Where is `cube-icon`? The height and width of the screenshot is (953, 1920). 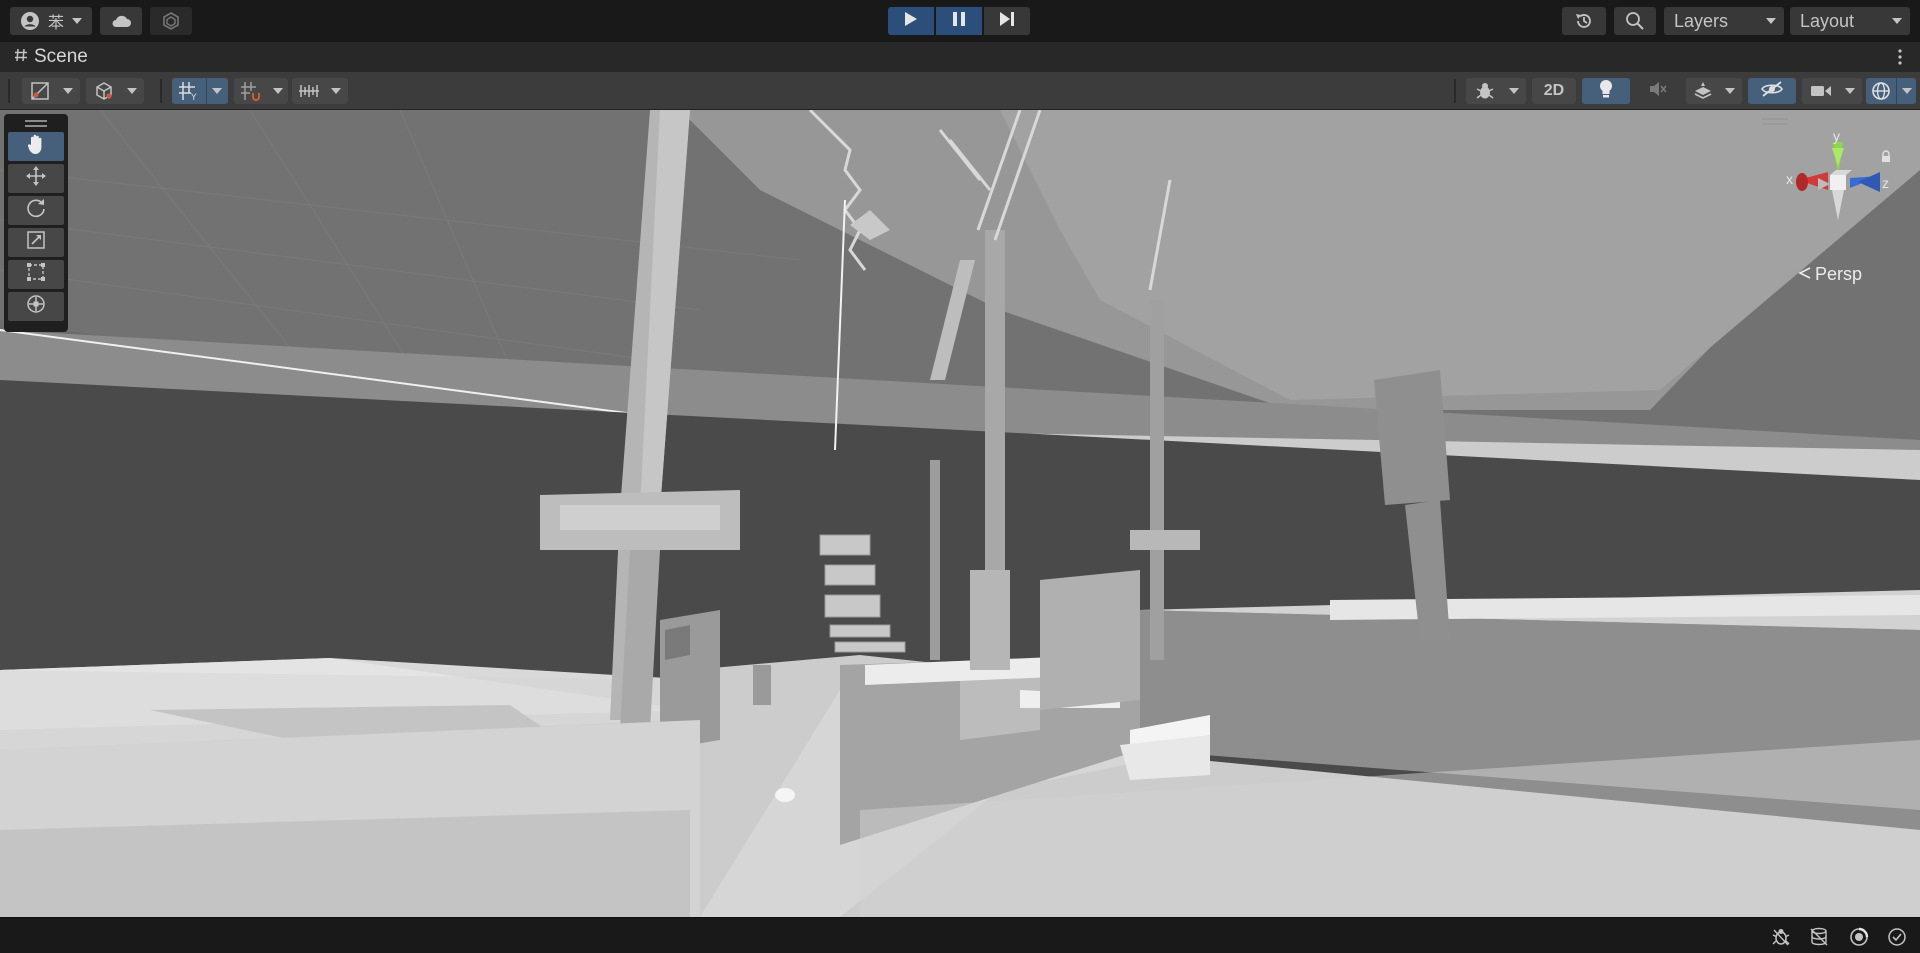
cube-icon is located at coordinates (104, 91).